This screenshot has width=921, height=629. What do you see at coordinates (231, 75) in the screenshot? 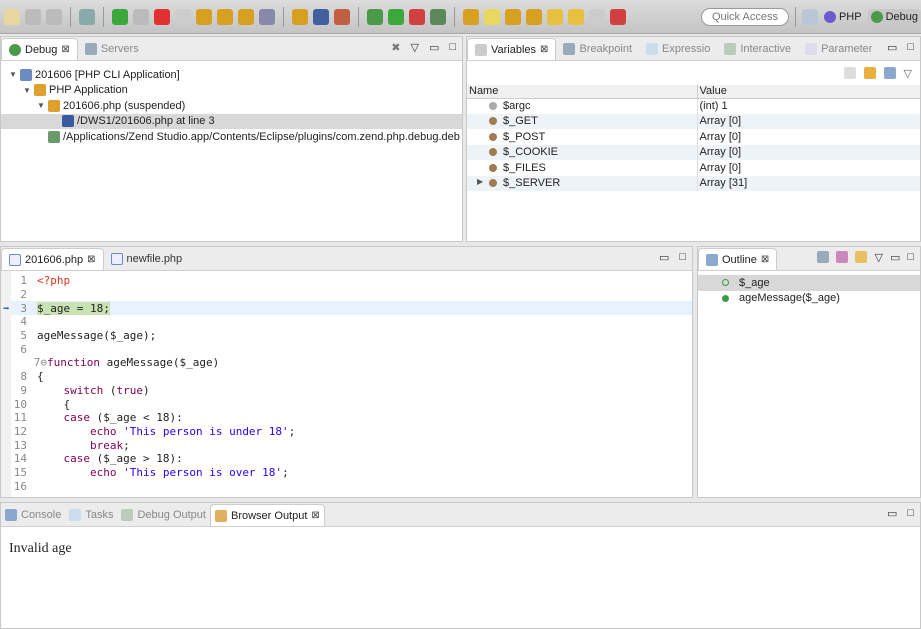
I see `tree-item: ▼ 201606 [PHP CLI Application]` at bounding box center [231, 75].